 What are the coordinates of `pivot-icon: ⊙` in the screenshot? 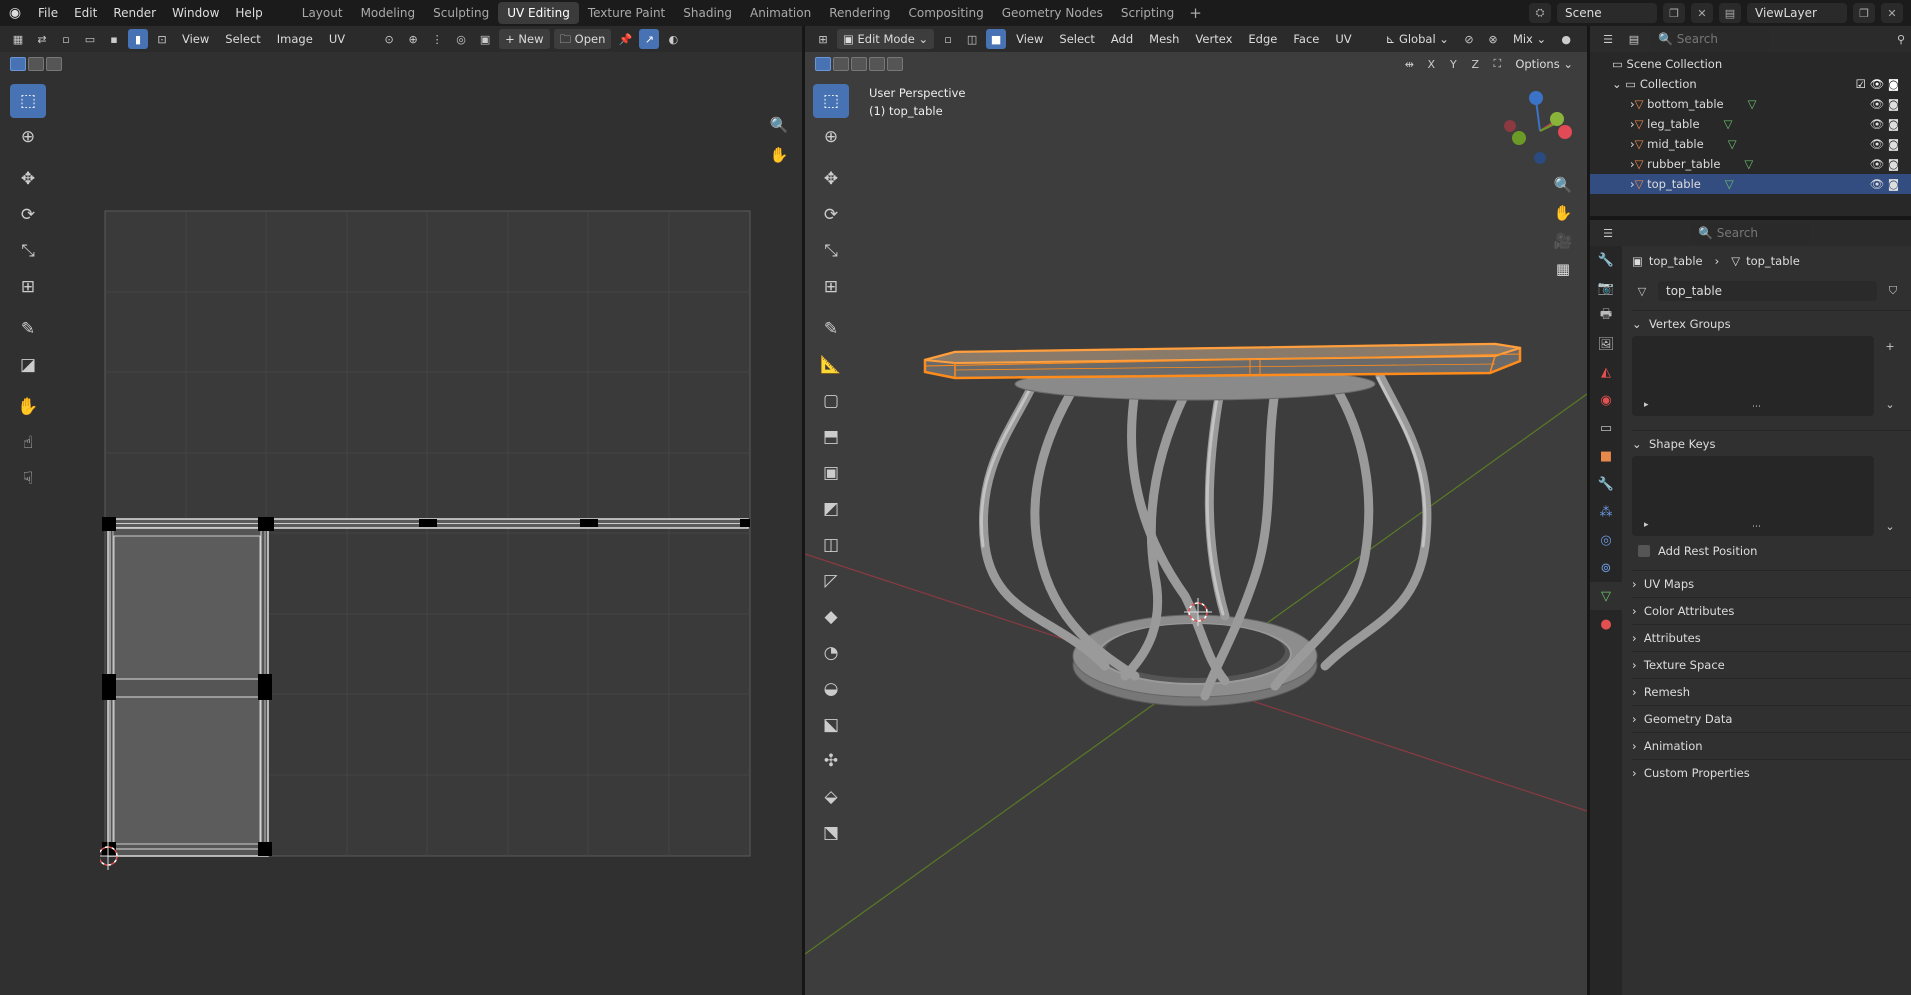 It's located at (389, 39).